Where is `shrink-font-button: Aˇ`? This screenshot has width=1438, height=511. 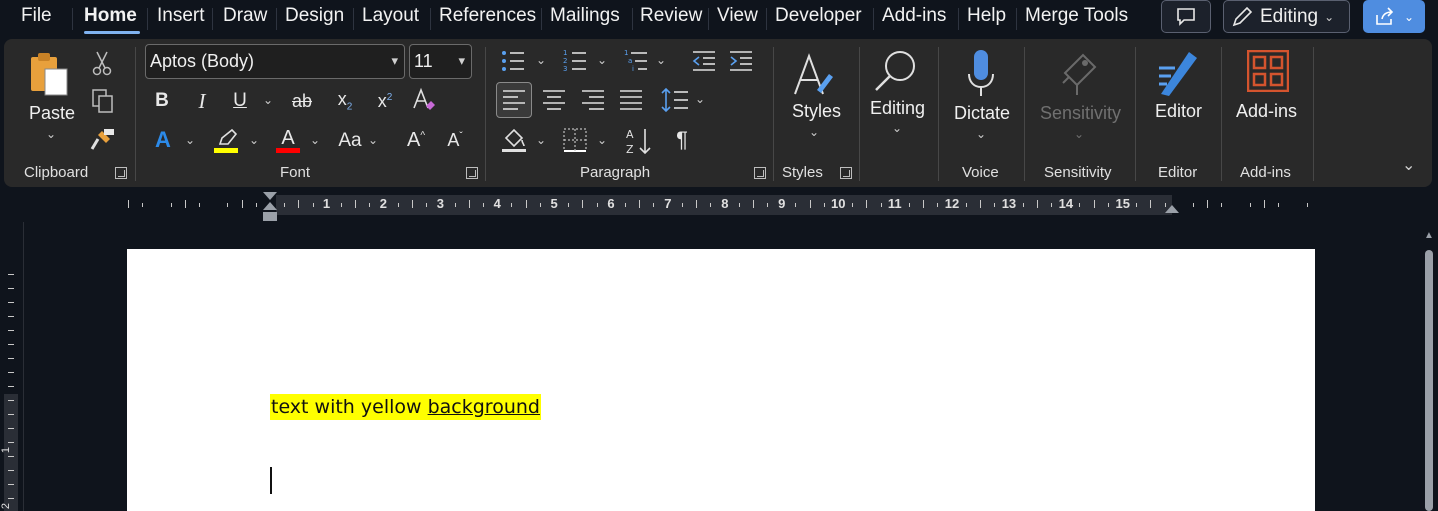
shrink-font-button: Aˇ is located at coordinates (455, 140).